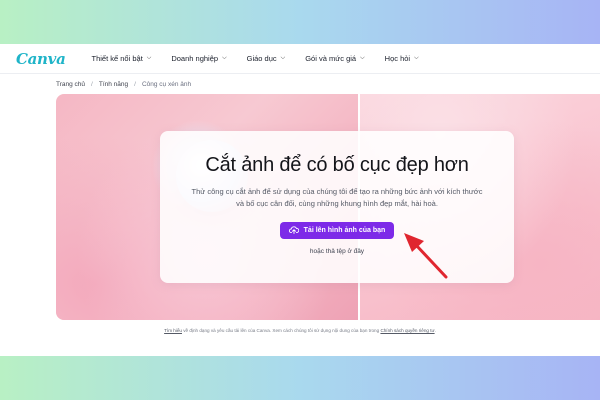 Image resolution: width=600 pixels, height=400 pixels. I want to click on upload-button-label: Tải lên hình ảnh của bạn, so click(344, 230).